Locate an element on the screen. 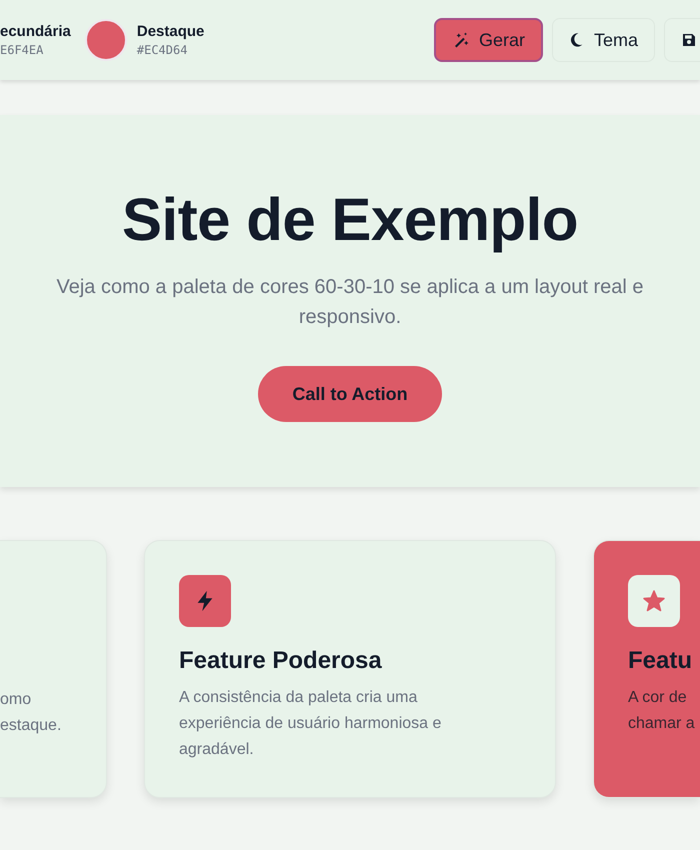 The width and height of the screenshot is (700, 850). card-text: chamar a is located at coordinates (662, 724).